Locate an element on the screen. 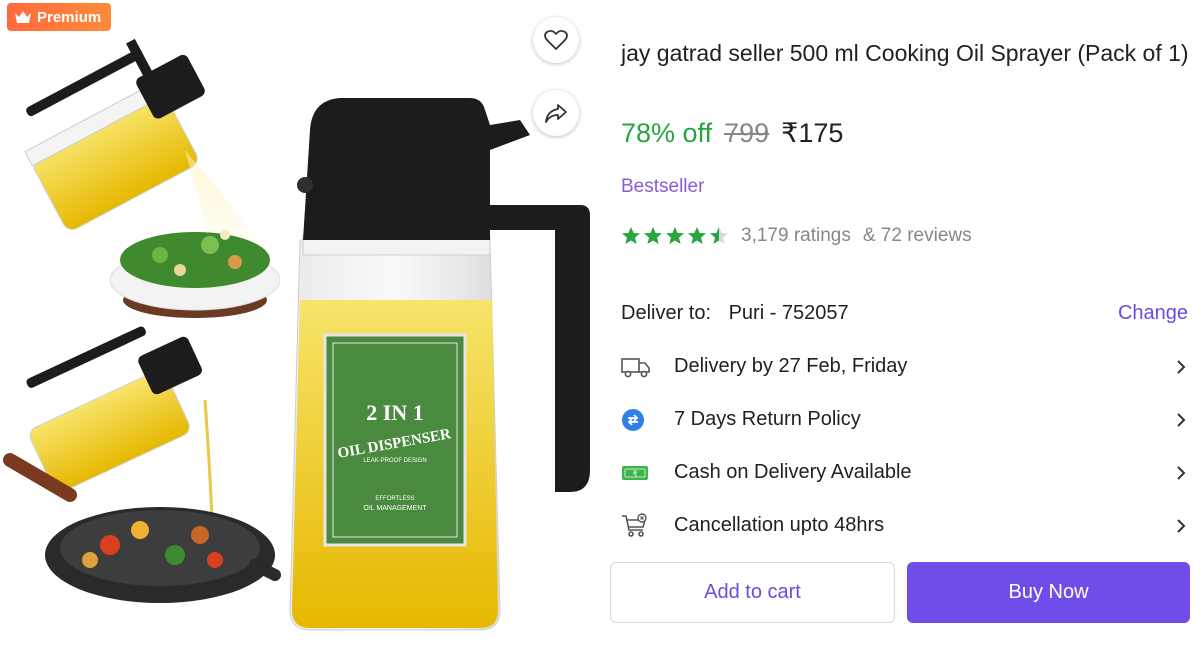 This screenshot has width=1200, height=658. delivery-date-label: Delivery by 27 Feb, Friday is located at coordinates (791, 366).